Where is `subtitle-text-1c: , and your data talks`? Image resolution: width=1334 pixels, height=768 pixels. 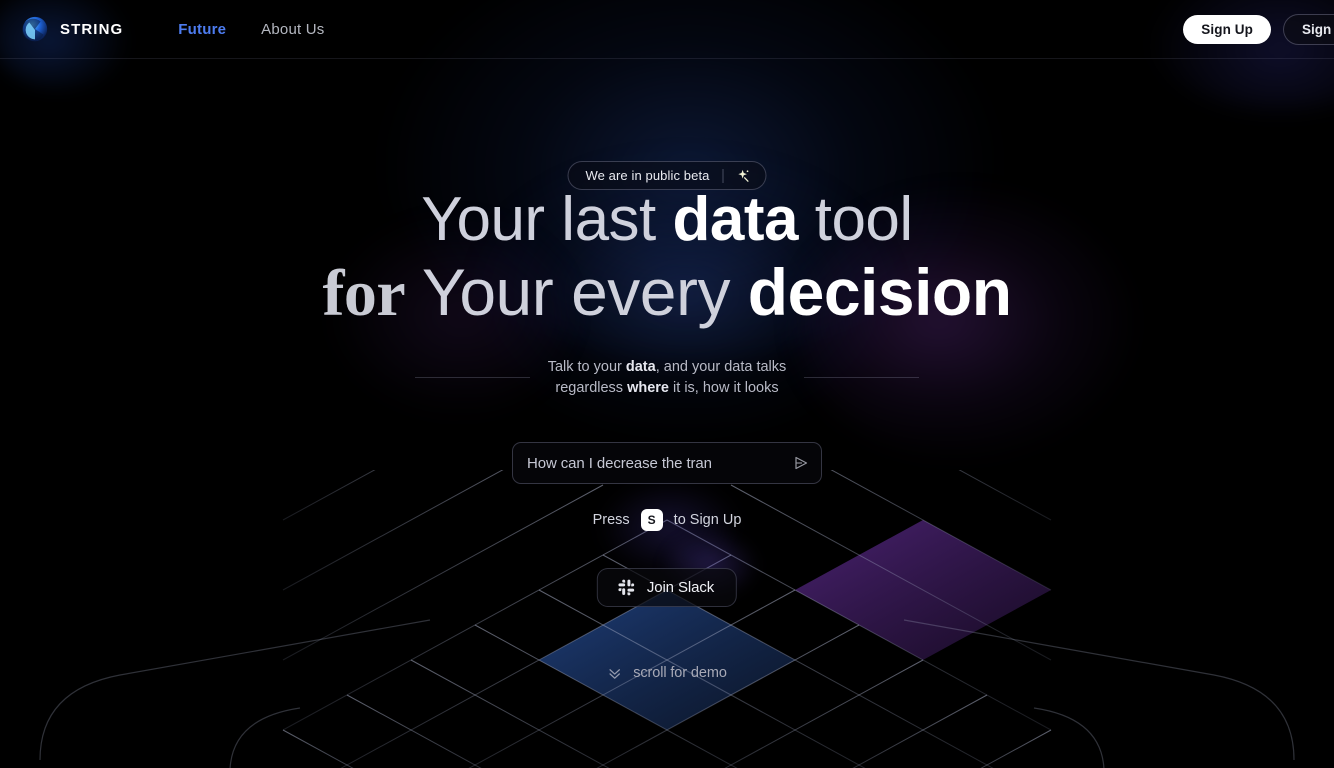 subtitle-text-1c: , and your data talks is located at coordinates (721, 367).